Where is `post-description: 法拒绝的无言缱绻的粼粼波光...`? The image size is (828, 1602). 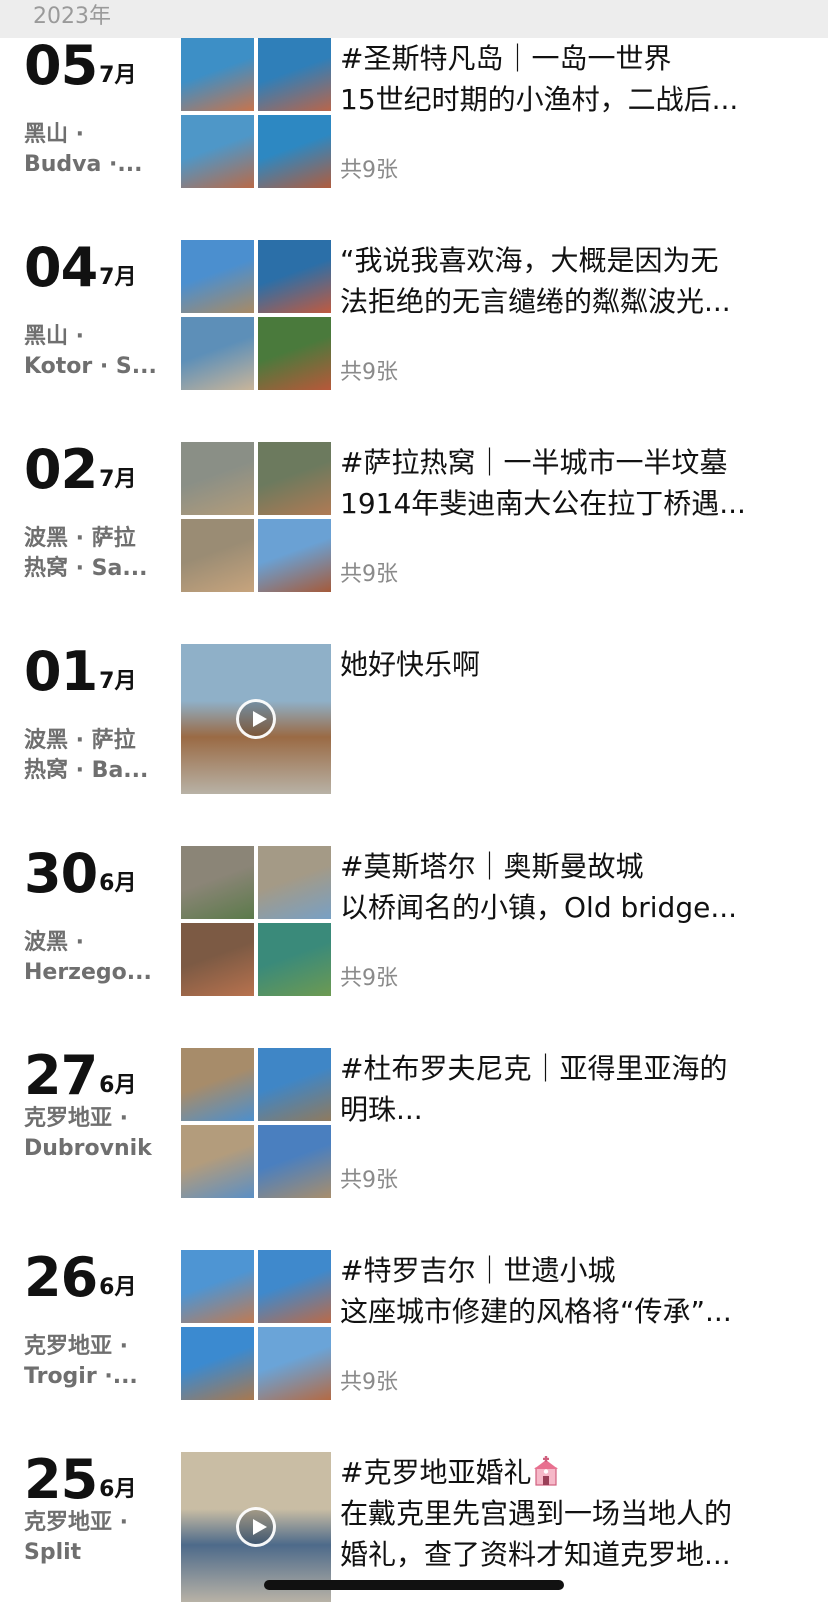
post-description: 法拒绝的无言缱绻的粼粼波光... is located at coordinates (535, 301).